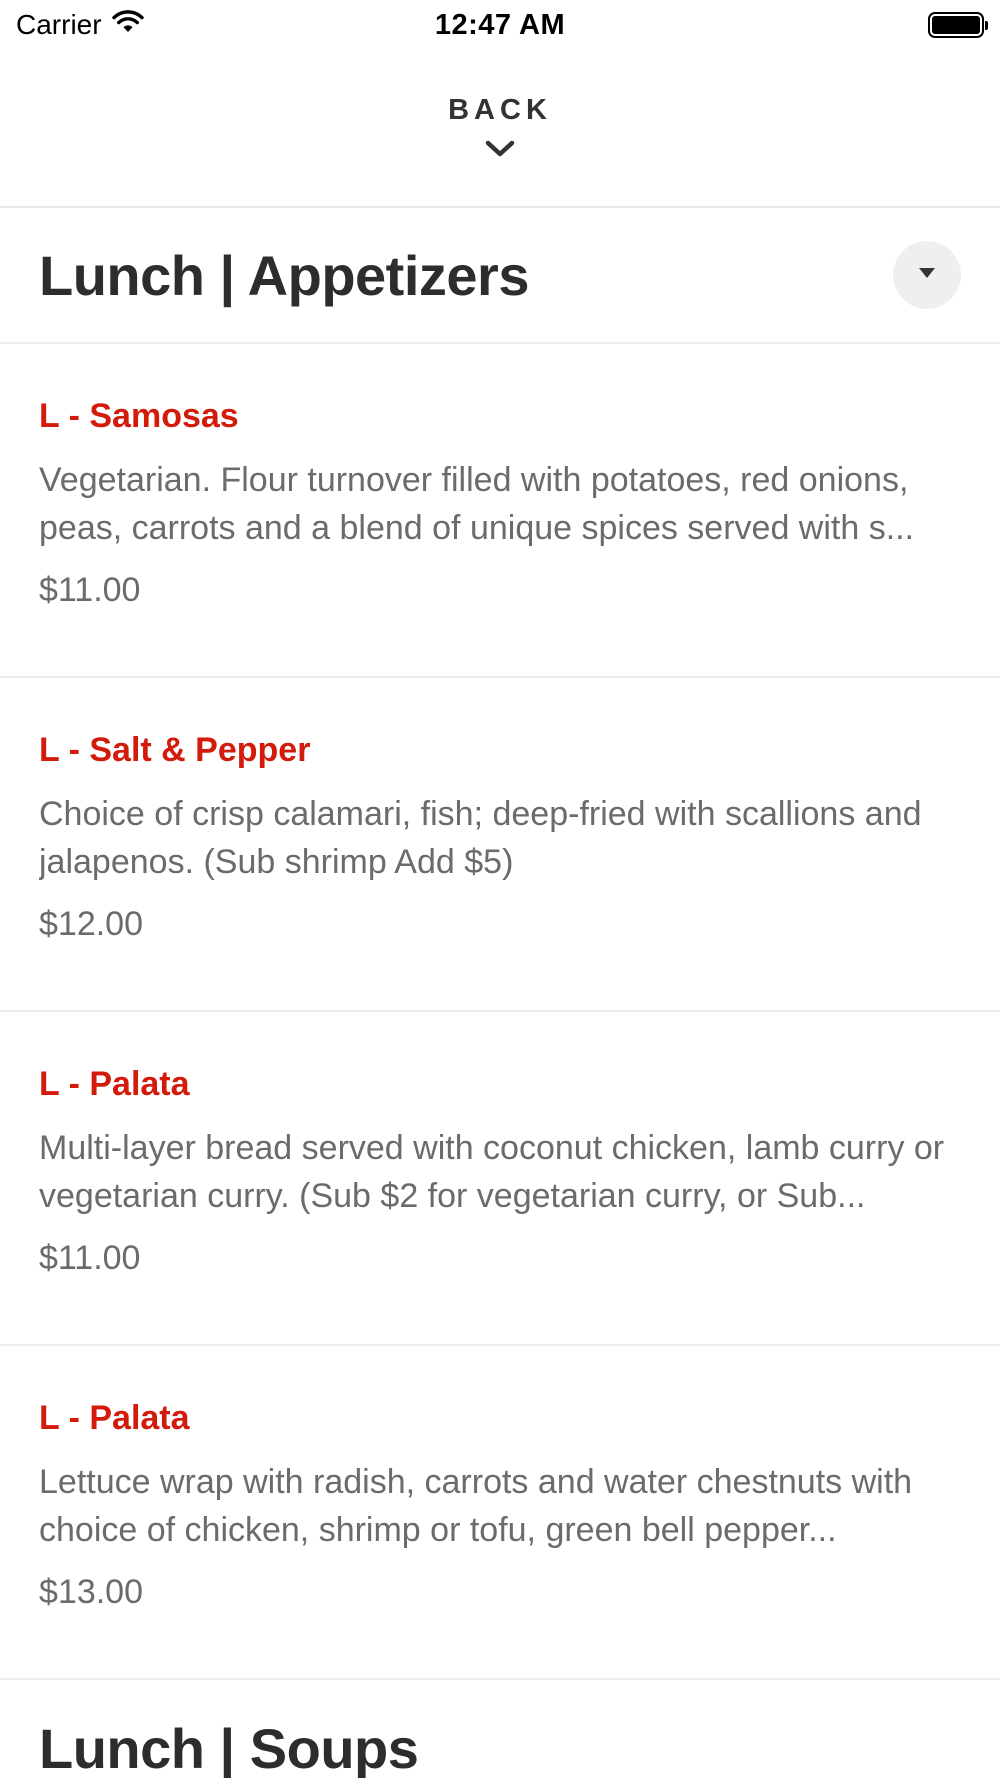  What do you see at coordinates (175, 750) in the screenshot?
I see `item-name: L - Salt & Pepper` at bounding box center [175, 750].